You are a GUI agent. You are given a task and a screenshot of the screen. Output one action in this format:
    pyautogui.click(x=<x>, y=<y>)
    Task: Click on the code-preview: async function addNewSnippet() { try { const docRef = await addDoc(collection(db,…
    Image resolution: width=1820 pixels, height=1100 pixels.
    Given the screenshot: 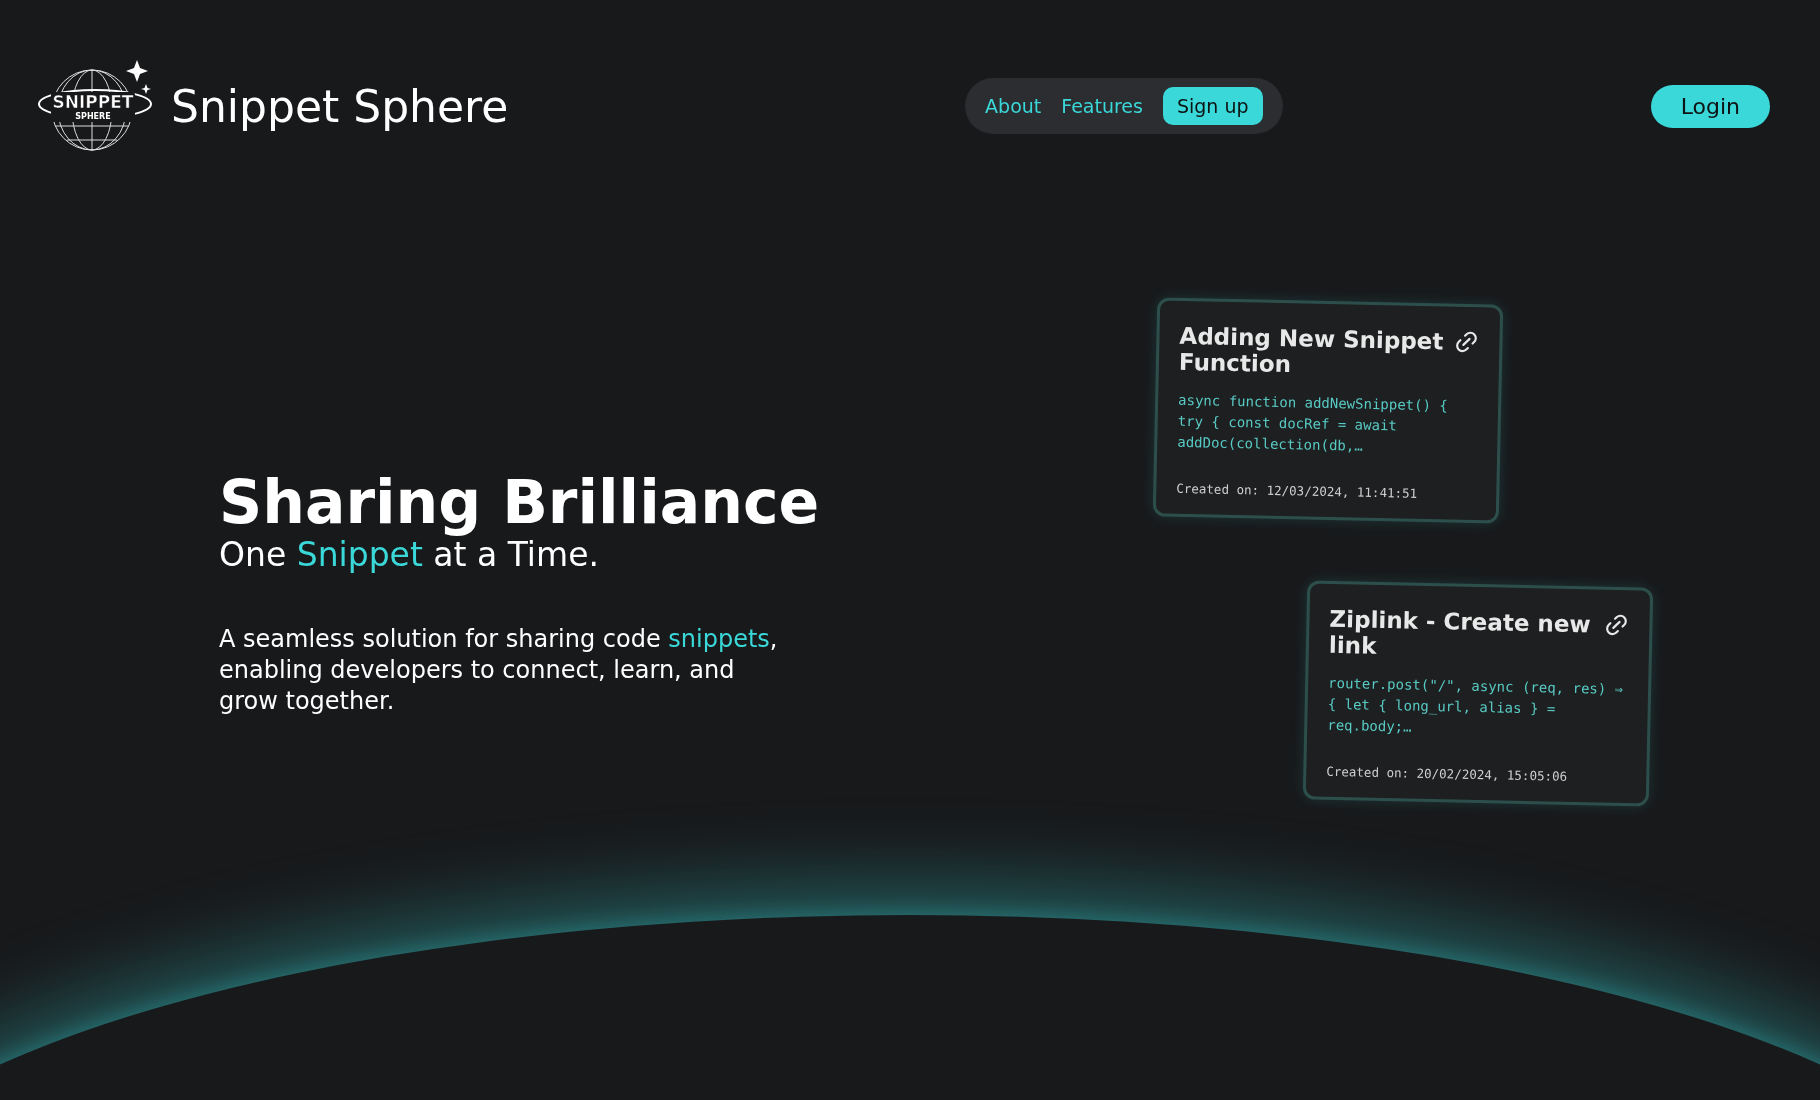 What is the action you would take?
    pyautogui.click(x=1313, y=423)
    